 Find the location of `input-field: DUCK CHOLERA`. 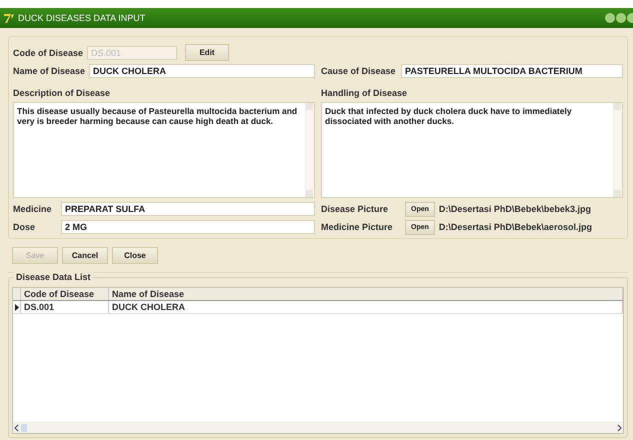

input-field: DUCK CHOLERA is located at coordinates (202, 71).